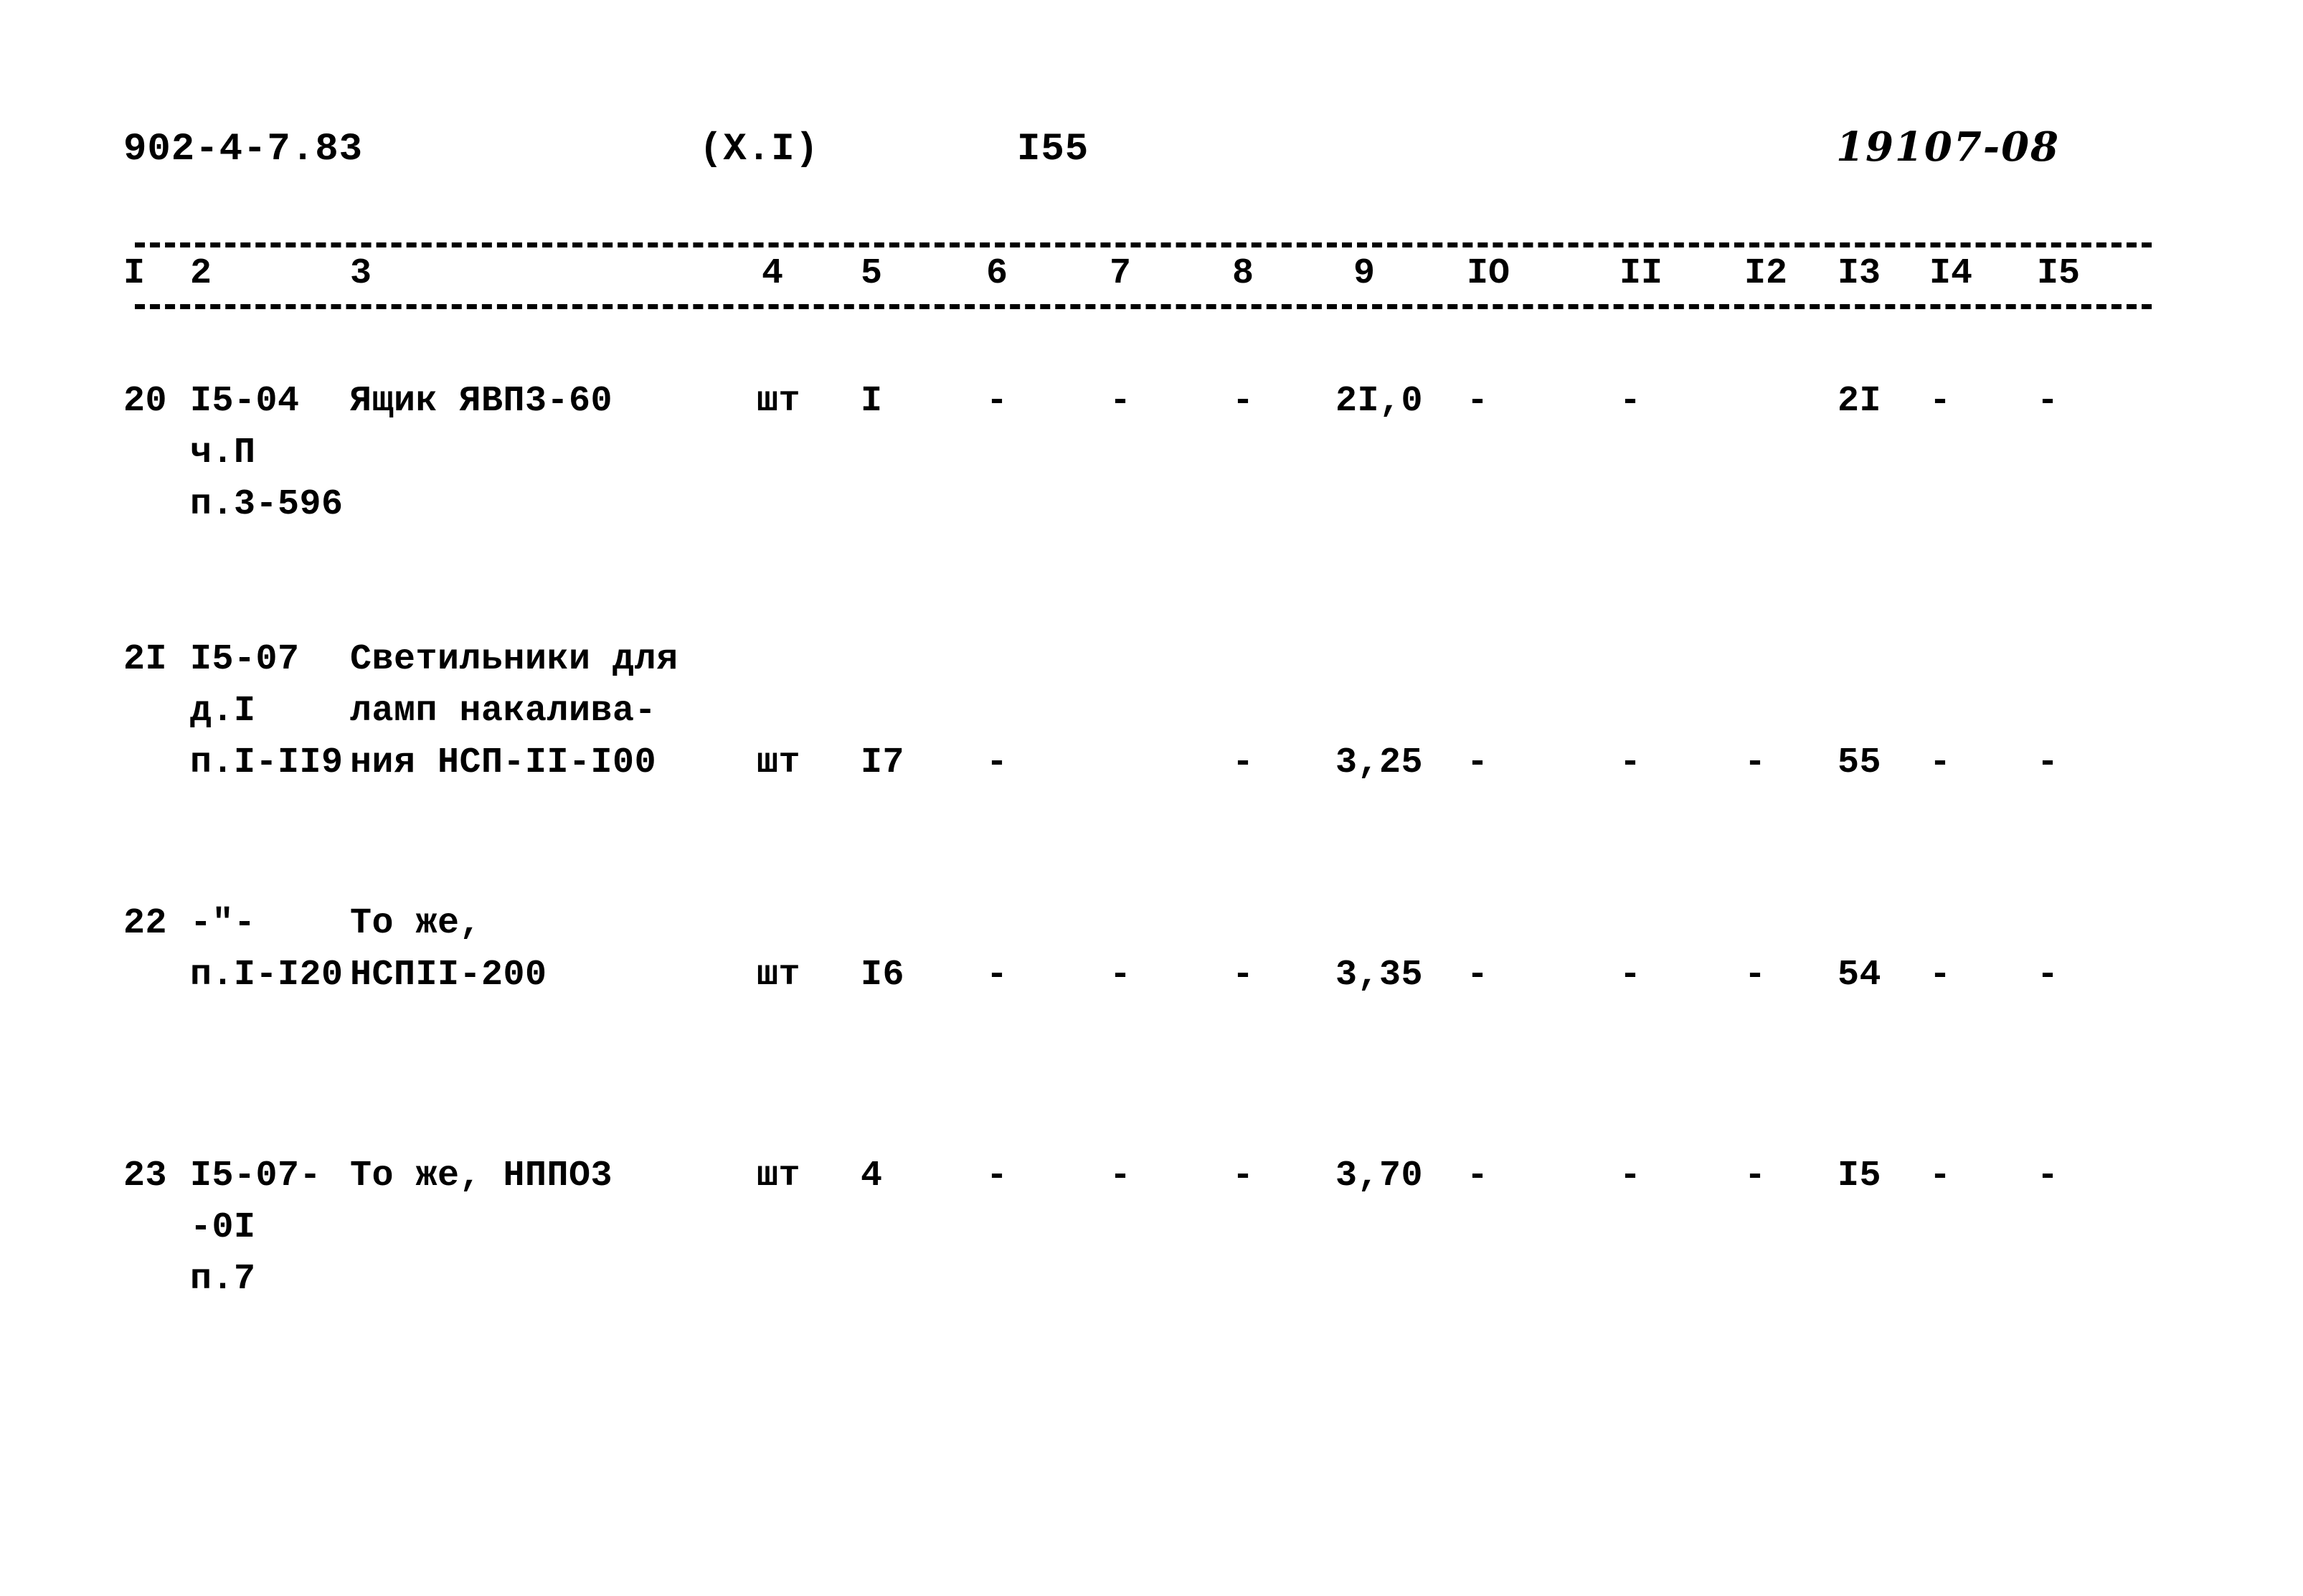 Image resolution: width=2303 pixels, height=1596 pixels. What do you see at coordinates (1860, 762) in the screenshot?
I see `total-cost: 55` at bounding box center [1860, 762].